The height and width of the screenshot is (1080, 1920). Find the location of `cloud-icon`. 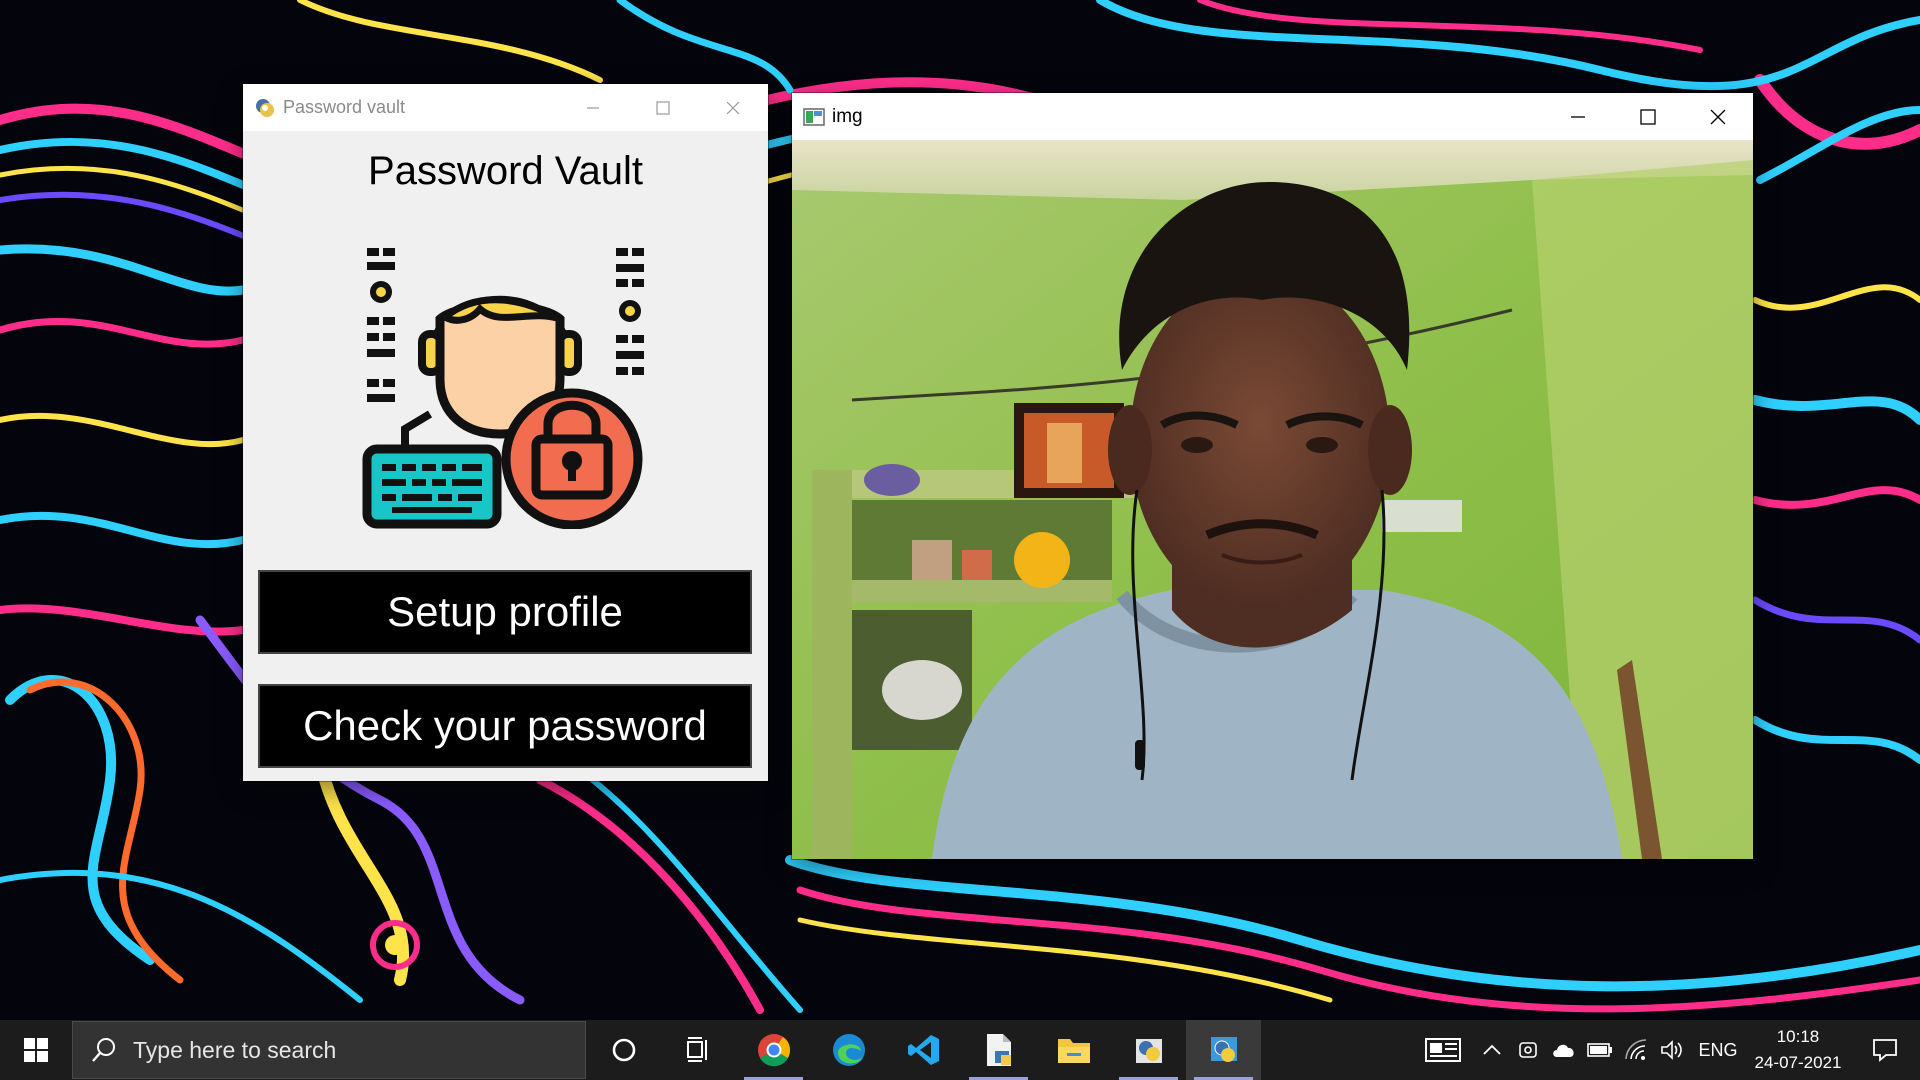

cloud-icon is located at coordinates (1563, 1050).